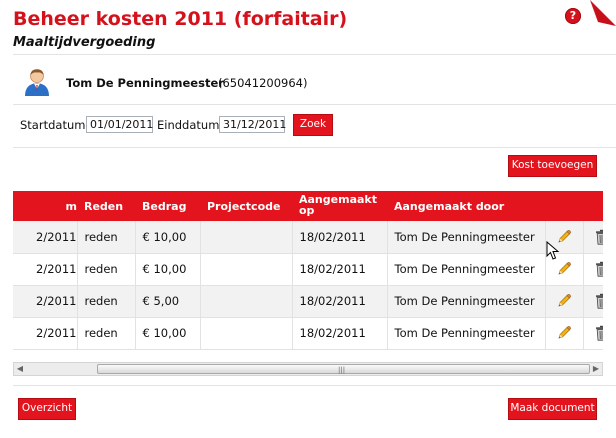 The width and height of the screenshot is (616, 438). I want to click on column-header-edit, so click(564, 206).